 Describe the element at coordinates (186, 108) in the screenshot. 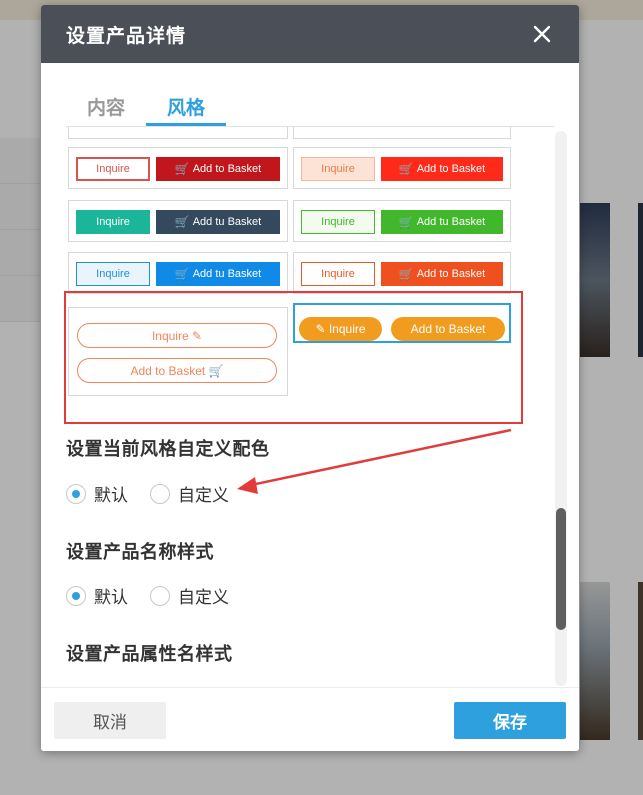

I see `tab-style: 风格` at that location.